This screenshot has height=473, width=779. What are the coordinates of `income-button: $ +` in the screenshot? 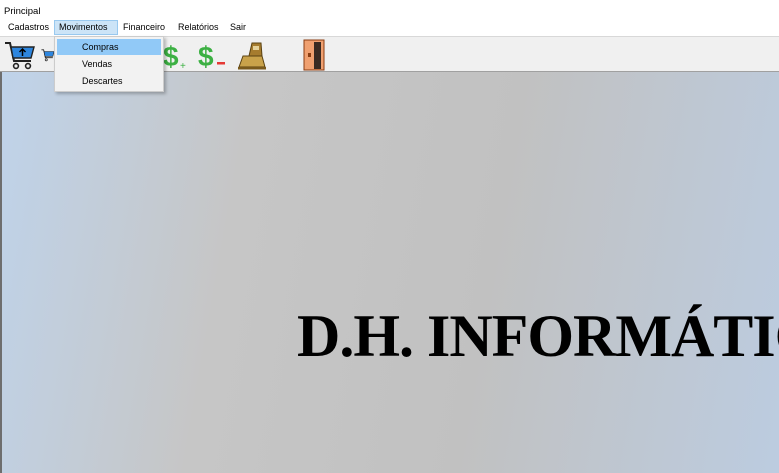 It's located at (176, 55).